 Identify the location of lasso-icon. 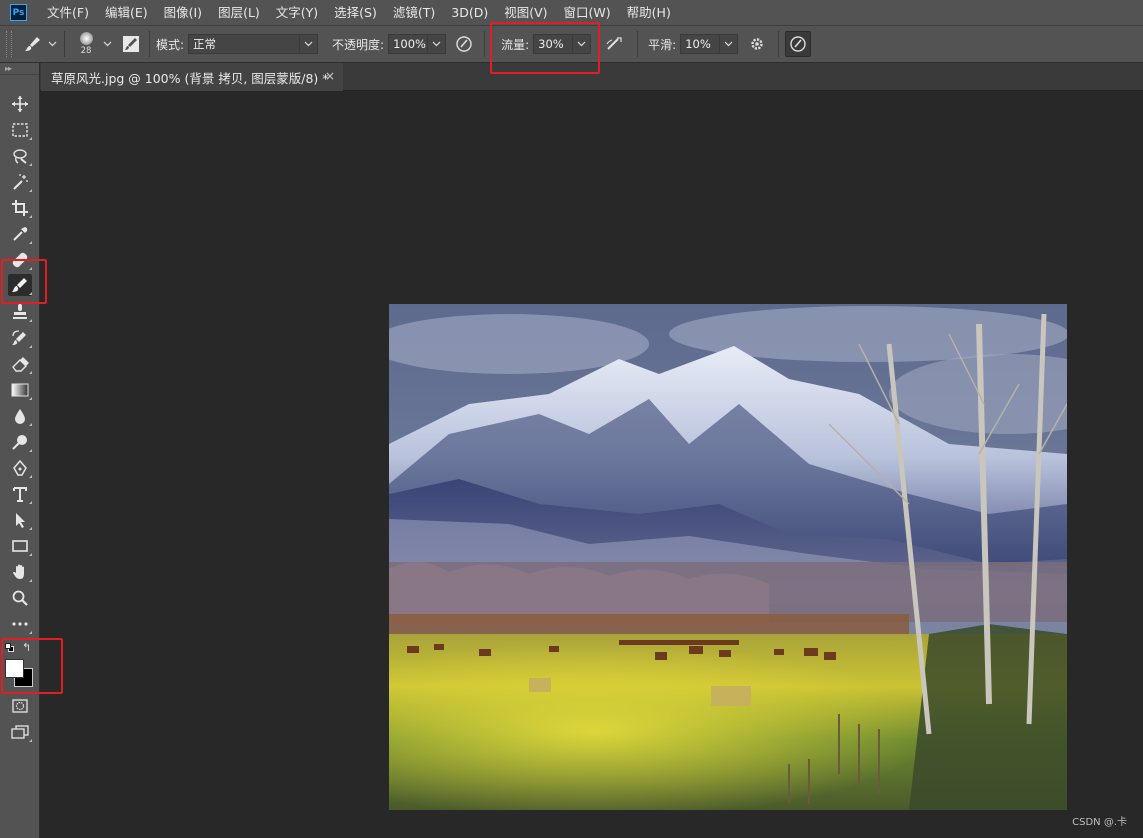
(20, 156).